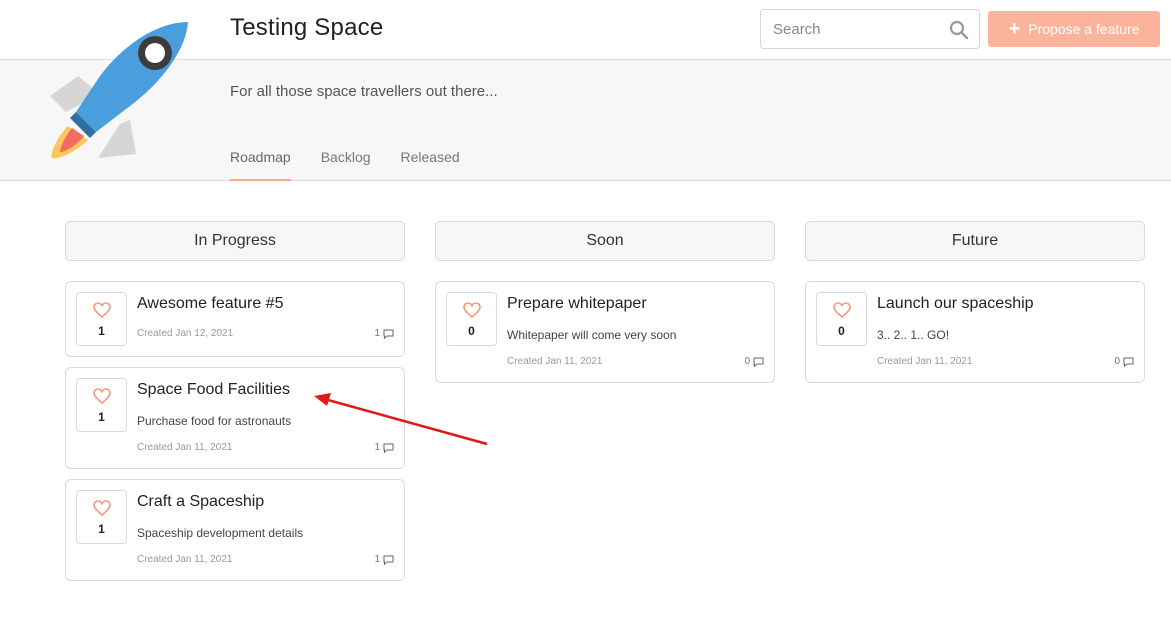 Image resolution: width=1171 pixels, height=641 pixels. I want to click on feature-title: Space Food Facilities, so click(213, 390).